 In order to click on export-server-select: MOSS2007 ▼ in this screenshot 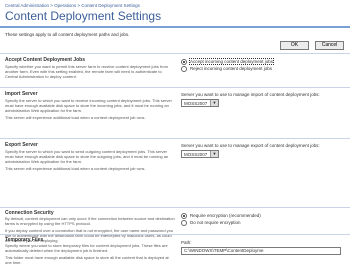, I will do `click(200, 154)`.